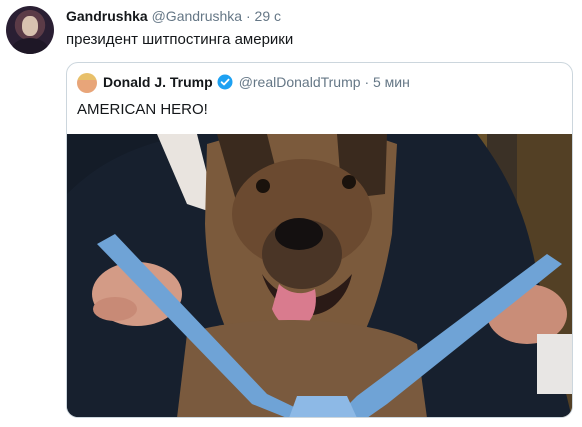 This screenshot has width=582, height=427. I want to click on quoted-user-handle: @realDonaldTrump, so click(300, 82).